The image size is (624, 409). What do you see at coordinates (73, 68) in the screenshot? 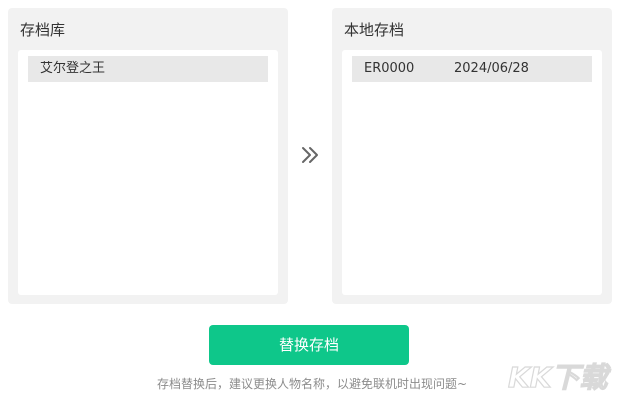
I see `archive-item-name: 艾尔登之王` at bounding box center [73, 68].